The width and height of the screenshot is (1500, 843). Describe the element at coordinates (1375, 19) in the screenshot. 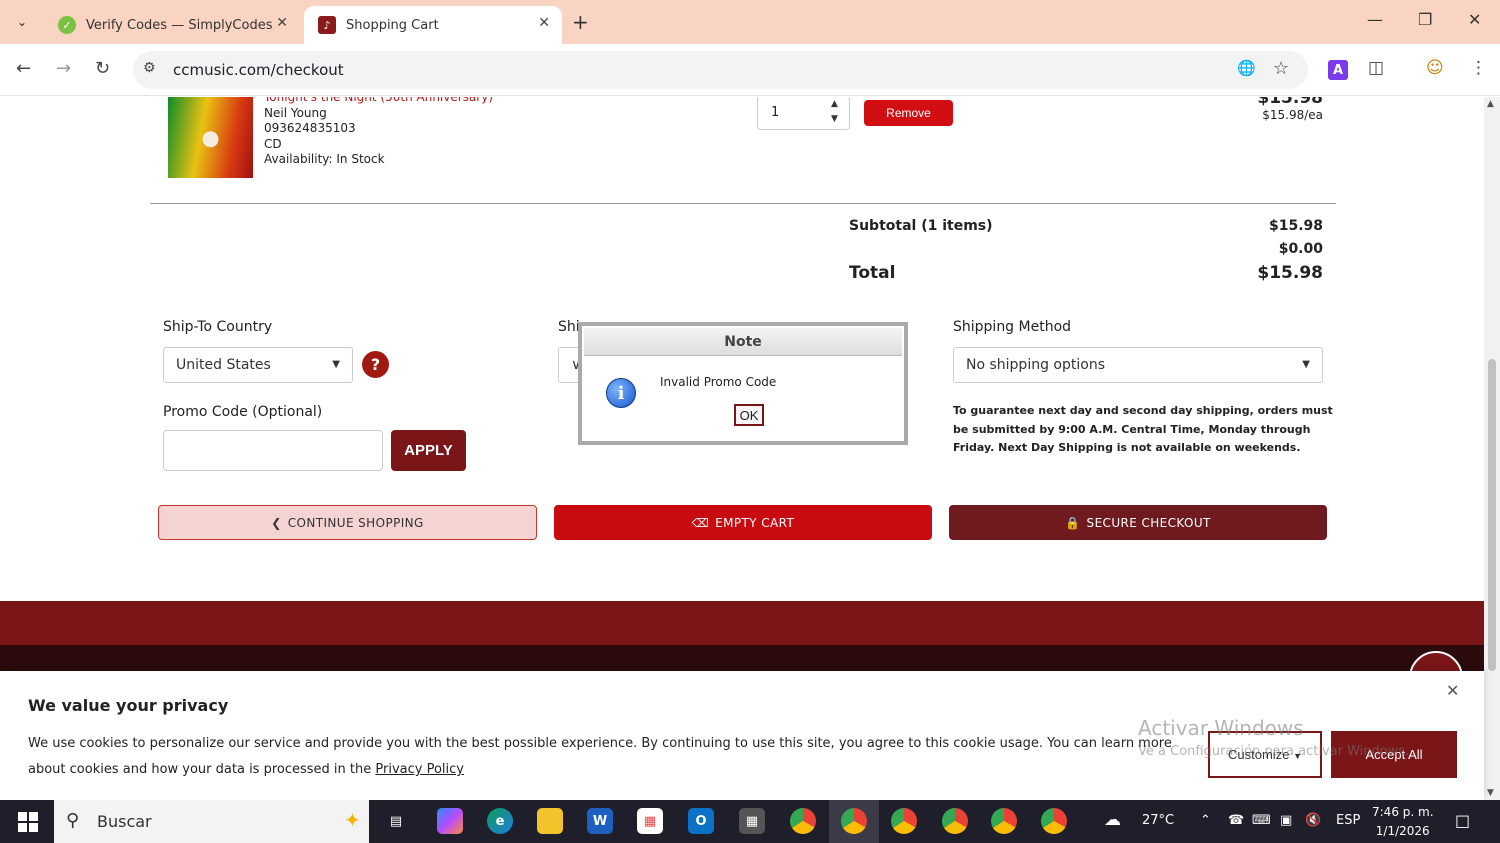

I see `minimize-icon: —` at that location.